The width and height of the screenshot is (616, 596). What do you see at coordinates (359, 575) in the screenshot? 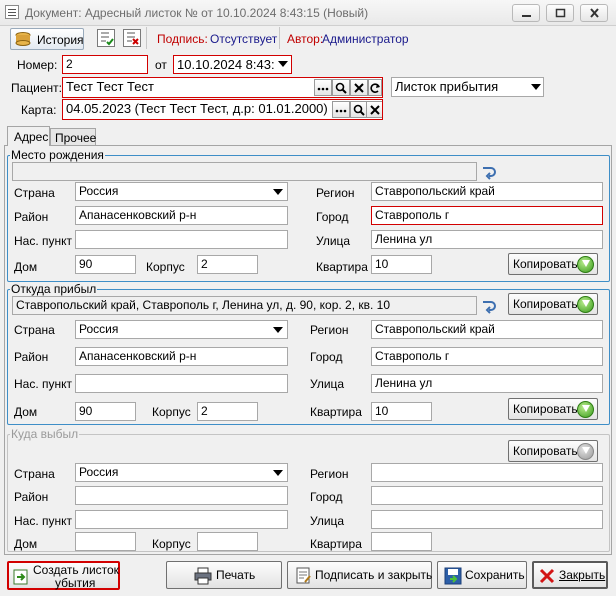
I see `sign-close-button: Подписать и закрыть` at bounding box center [359, 575].